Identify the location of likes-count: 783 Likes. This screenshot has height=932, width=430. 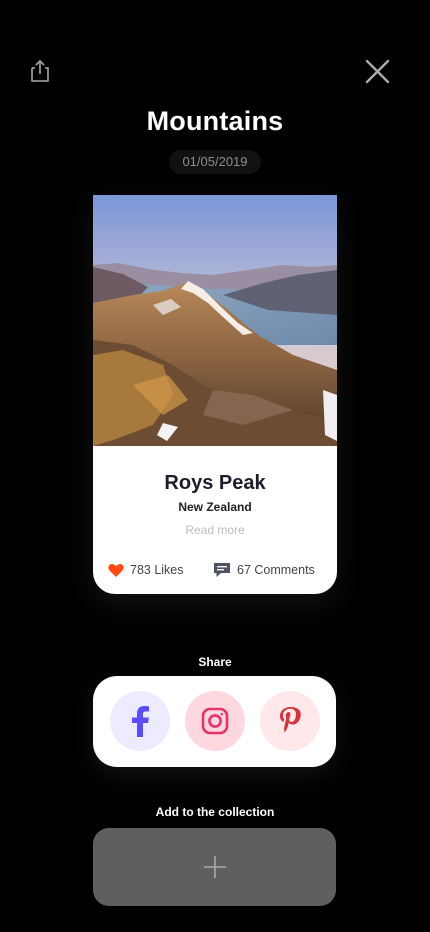
(157, 570).